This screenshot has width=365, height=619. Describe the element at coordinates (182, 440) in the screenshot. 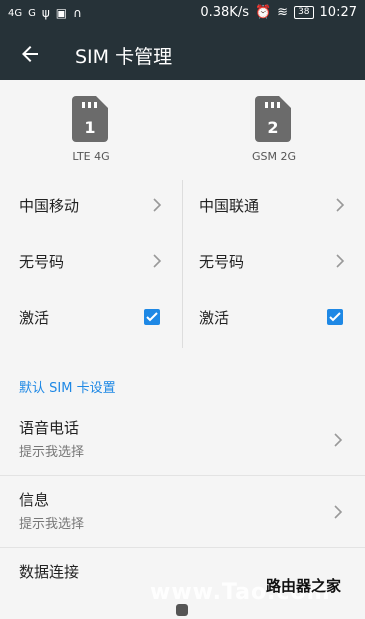

I see `voice-call-setting: 语音电话 提示我选择` at that location.